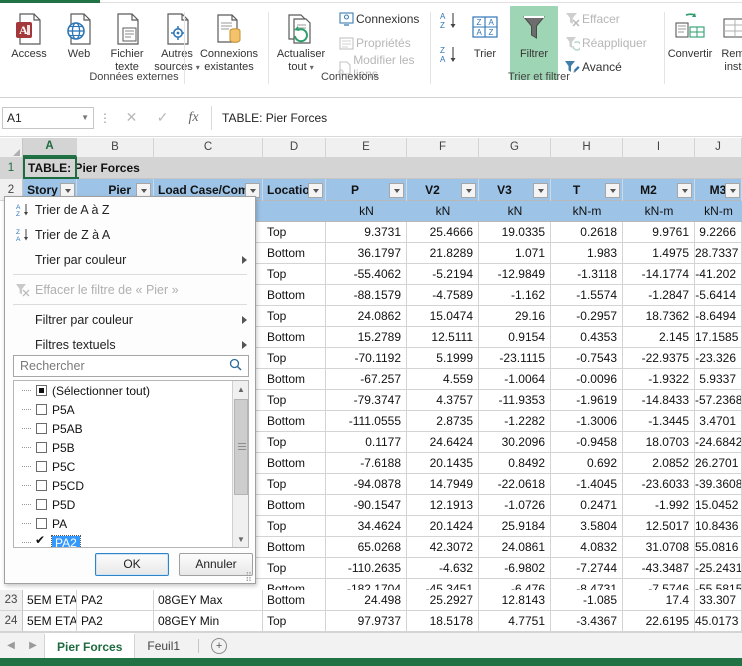  I want to click on cell-p: 24.498, so click(366, 600).